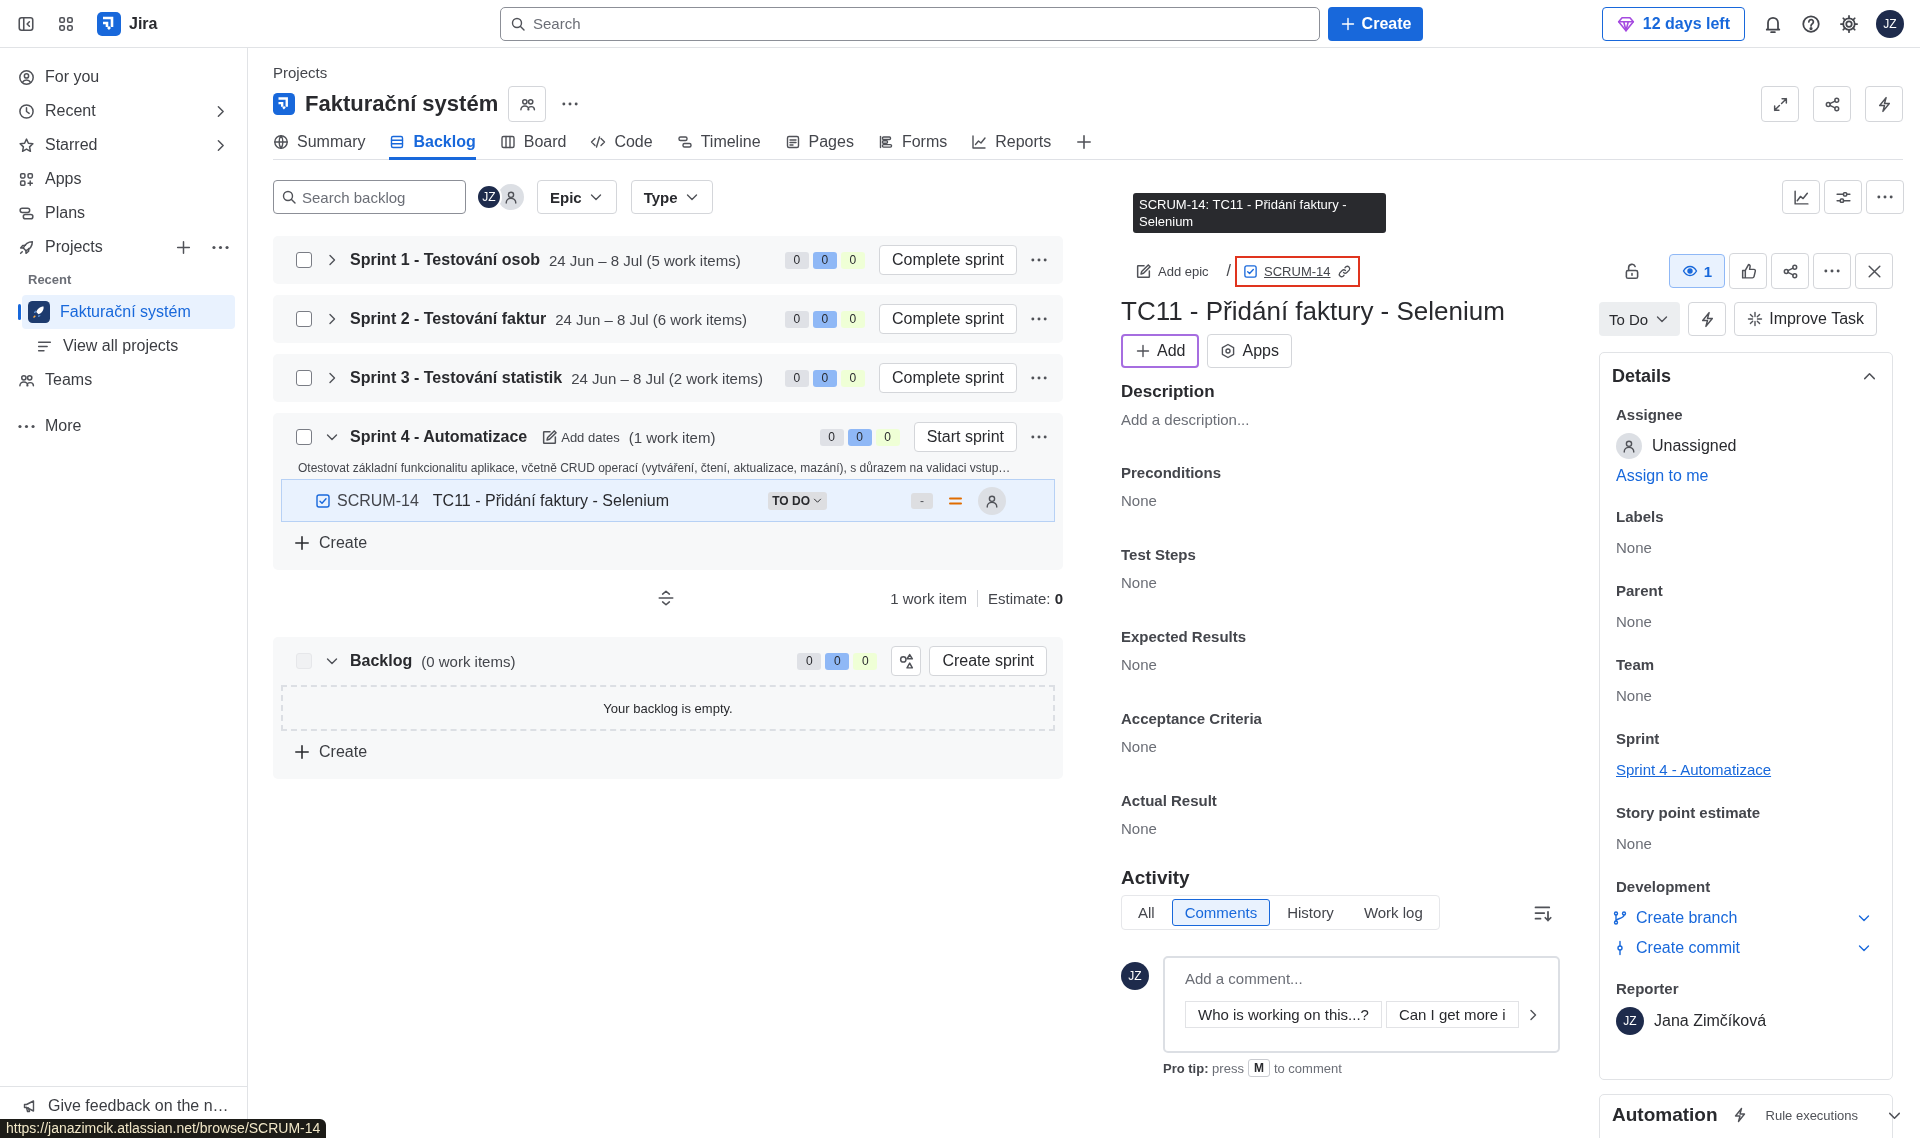  What do you see at coordinates (718, 141) in the screenshot?
I see `tab: Timeline` at bounding box center [718, 141].